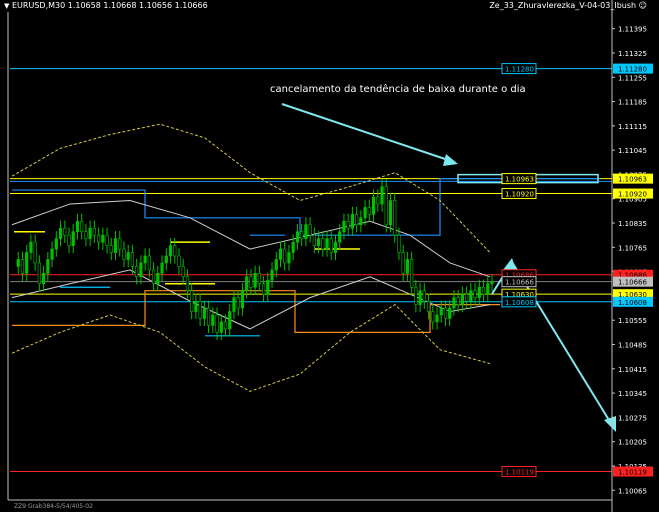 This screenshot has height=512, width=659. I want to click on footer-text: ZZ9 Grab384-5/54/405-02, so click(53, 506).